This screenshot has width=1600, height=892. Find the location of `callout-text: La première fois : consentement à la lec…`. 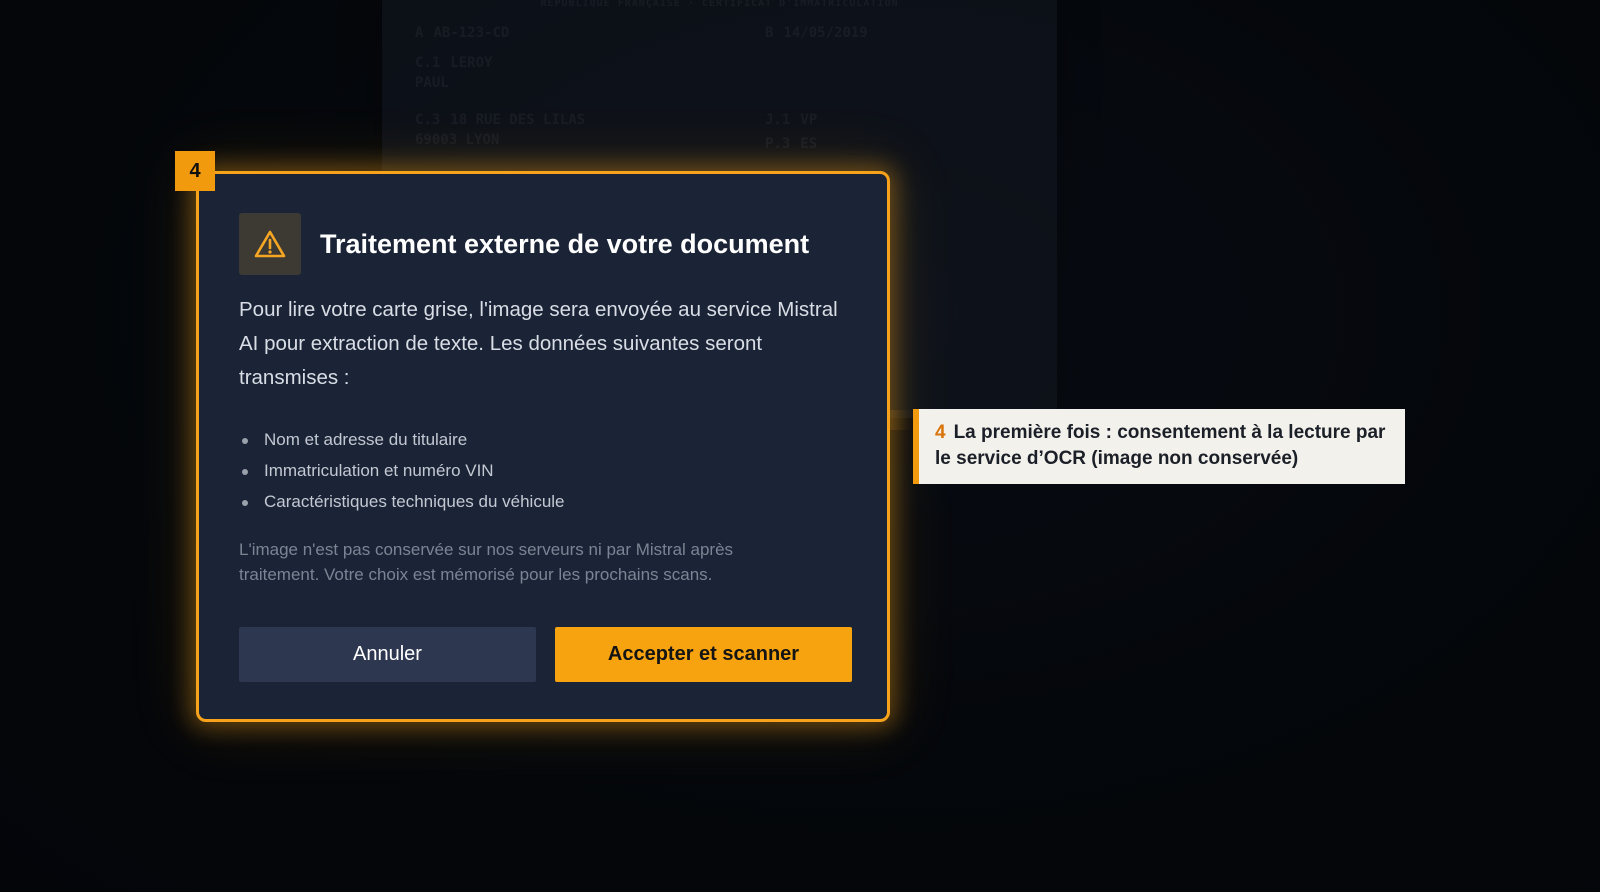

callout-text: La première fois : consentement à la lec… is located at coordinates (1160, 445).